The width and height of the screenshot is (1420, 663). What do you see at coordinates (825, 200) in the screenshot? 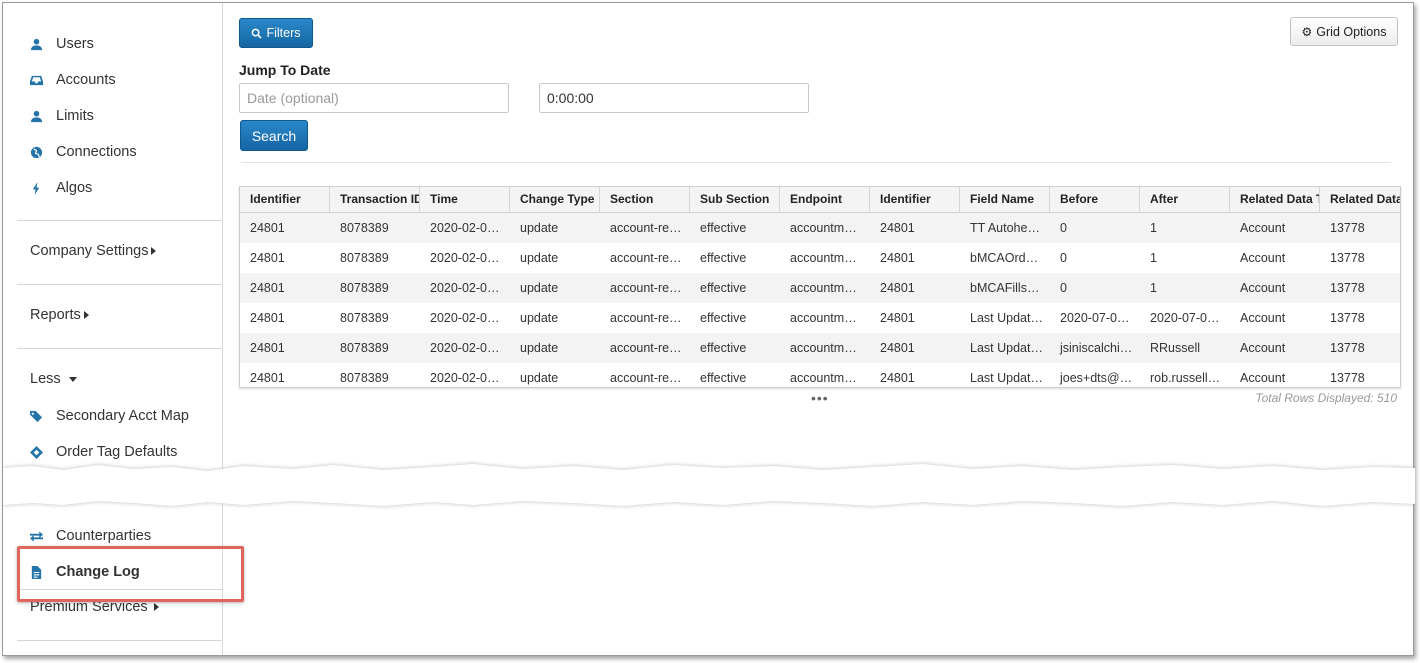
I see `column-header: Endpoint` at bounding box center [825, 200].